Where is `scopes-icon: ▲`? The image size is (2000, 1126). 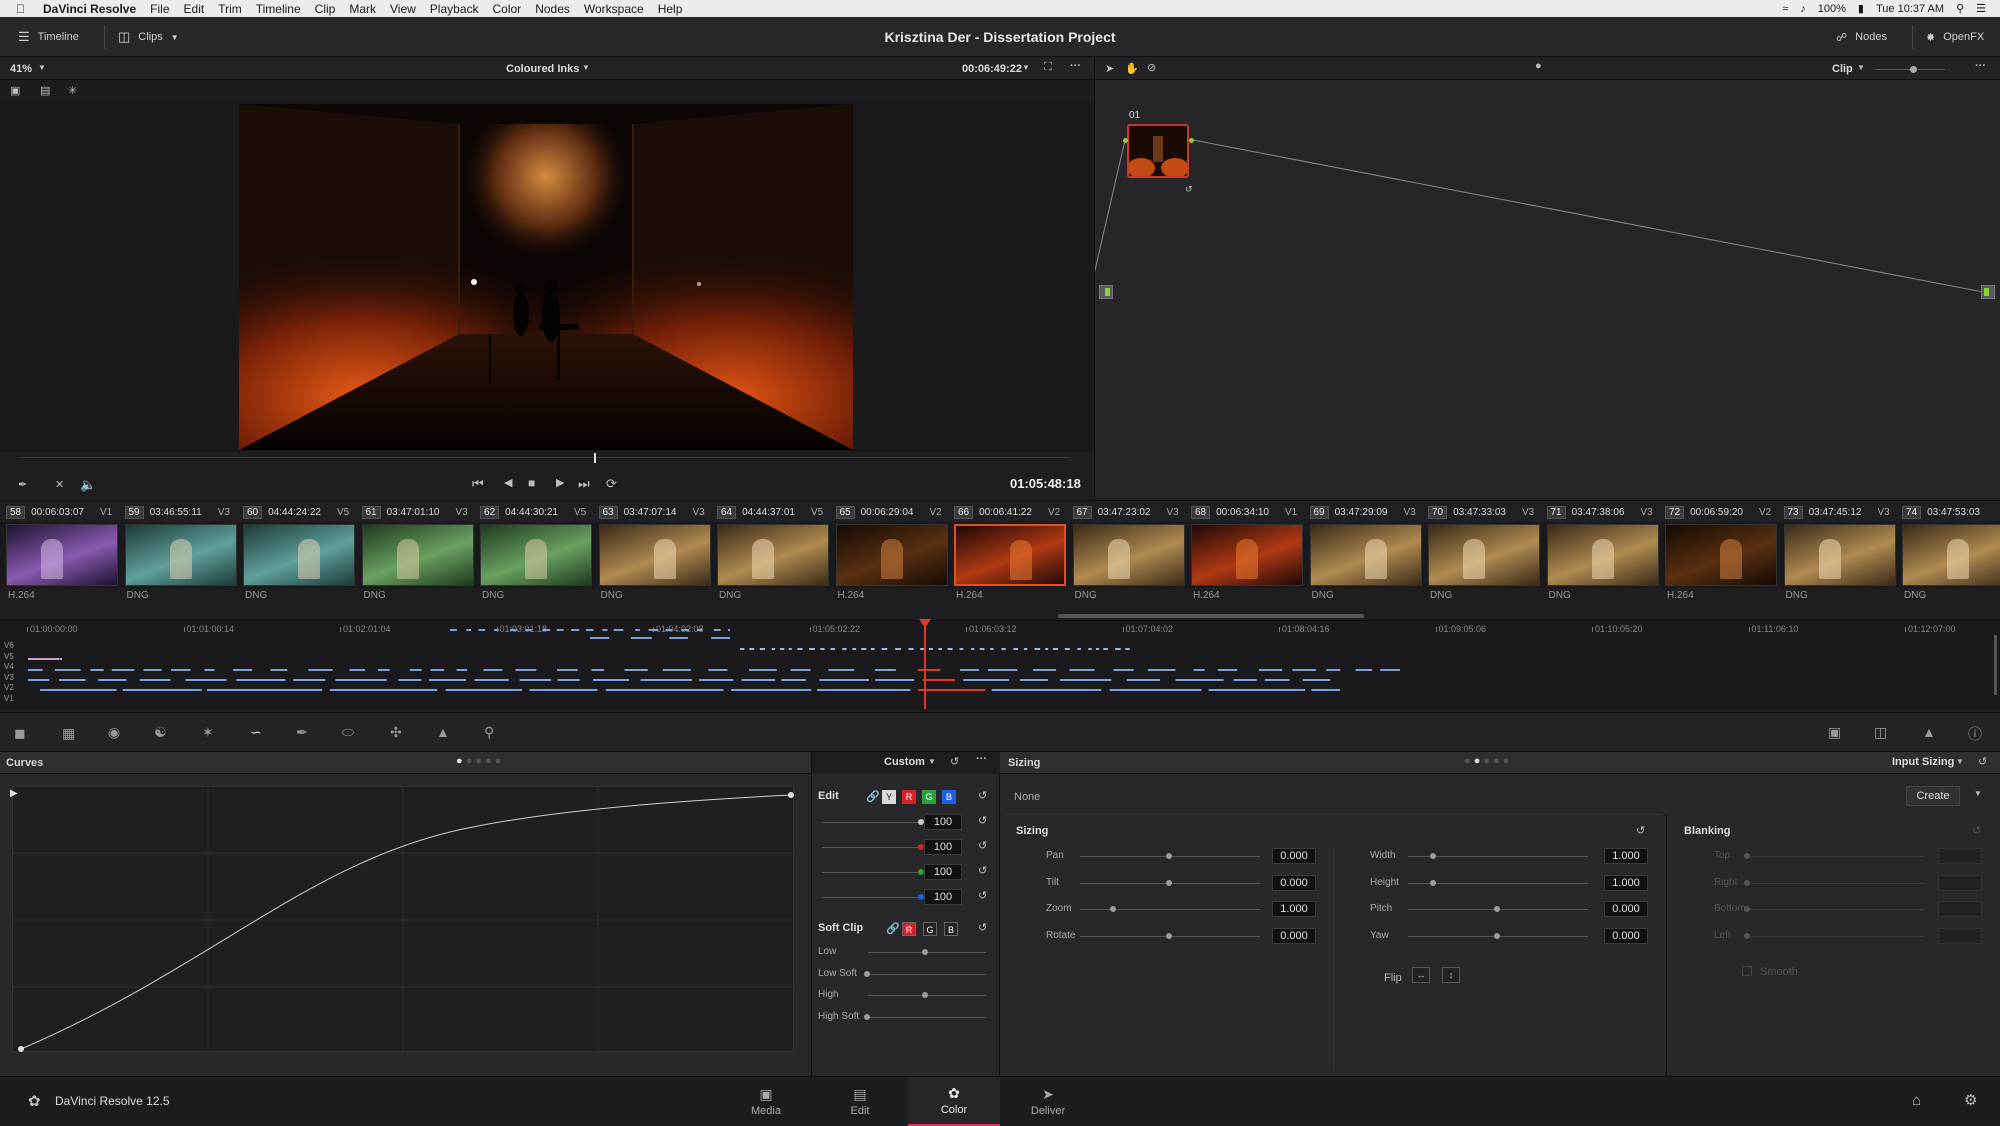
scopes-icon: ▲ is located at coordinates (1929, 732).